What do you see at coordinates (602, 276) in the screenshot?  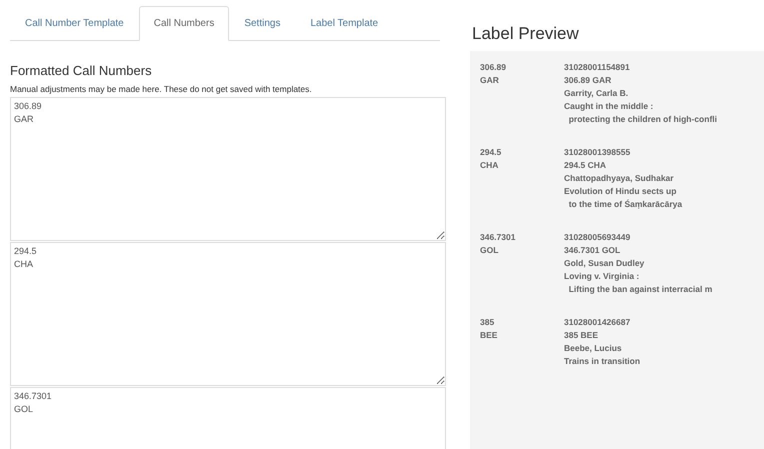 I see `label-line: Loving v. Virginia :` at bounding box center [602, 276].